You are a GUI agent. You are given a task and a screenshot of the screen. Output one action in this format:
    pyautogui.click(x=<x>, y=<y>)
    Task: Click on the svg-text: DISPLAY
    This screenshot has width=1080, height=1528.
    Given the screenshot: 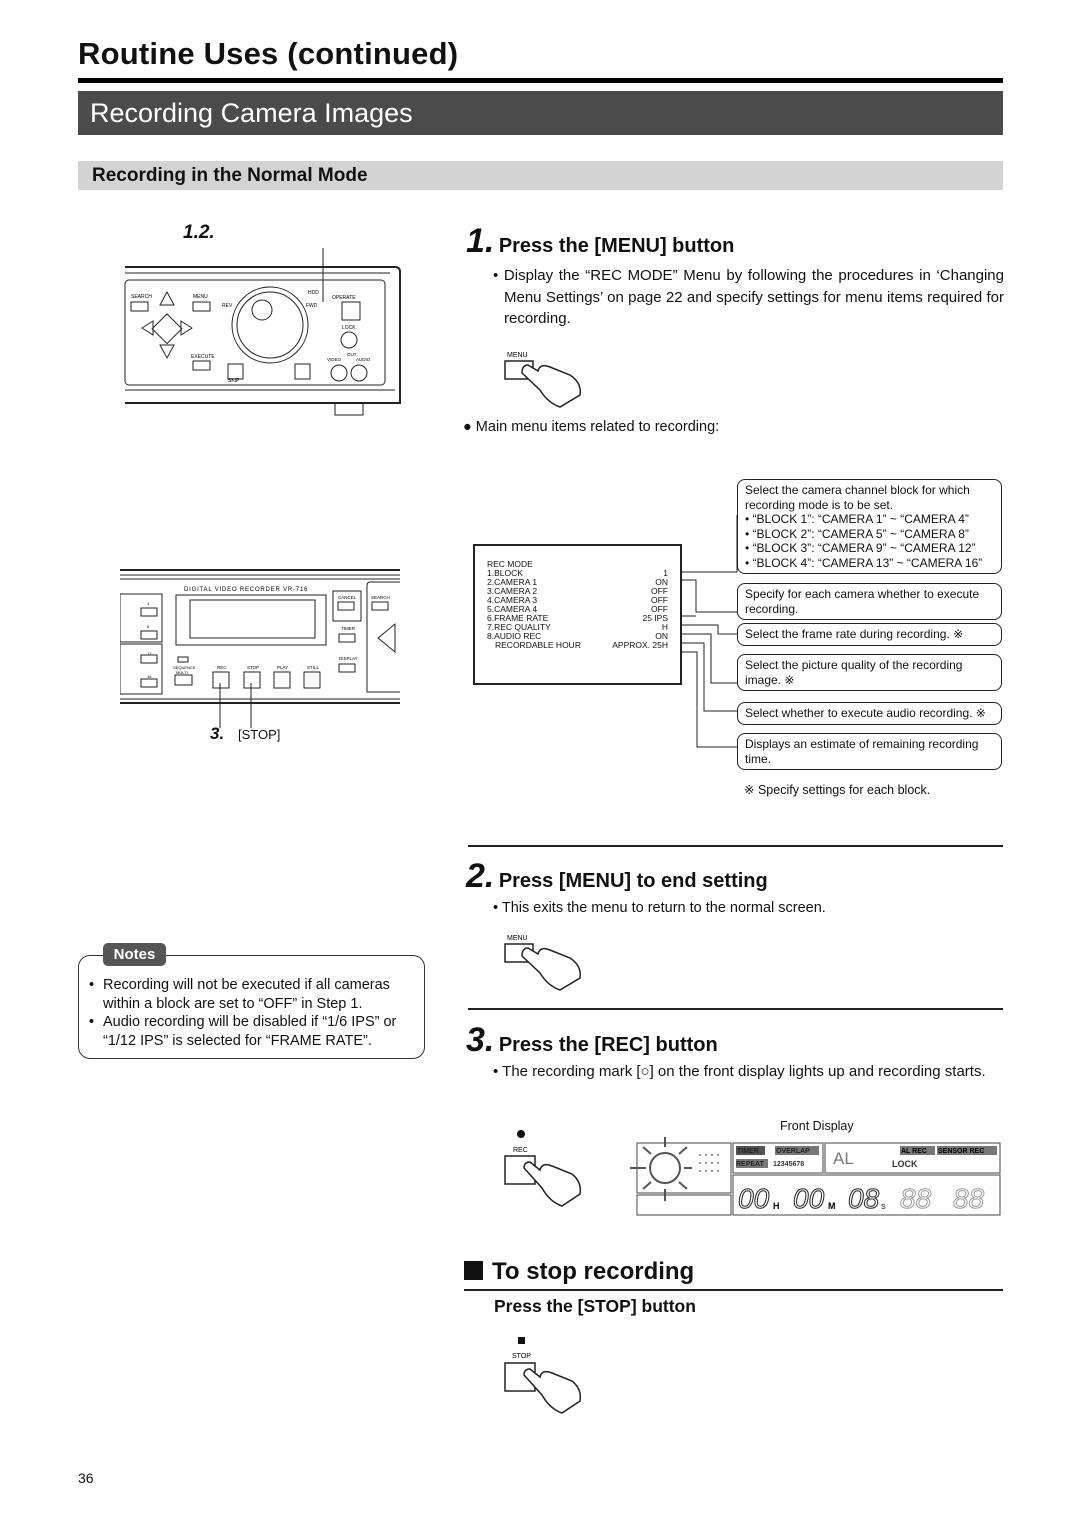 What is the action you would take?
    pyautogui.click(x=348, y=658)
    